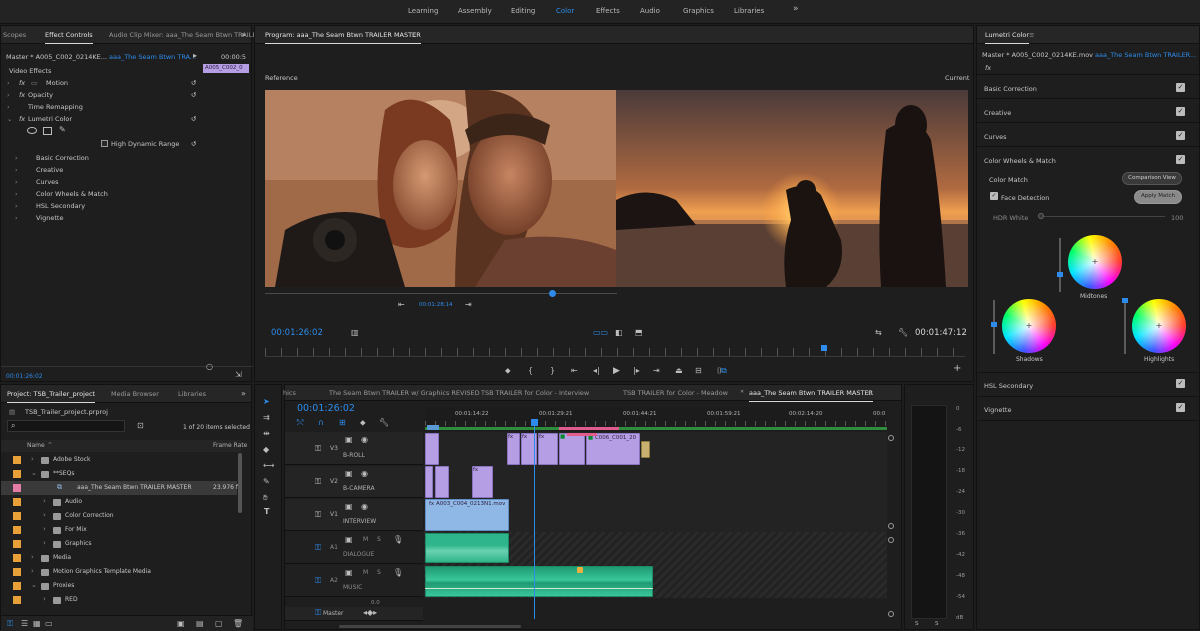 Image resolution: width=1200 pixels, height=631 pixels. I want to click on workspace-learning: Learning, so click(423, 11).